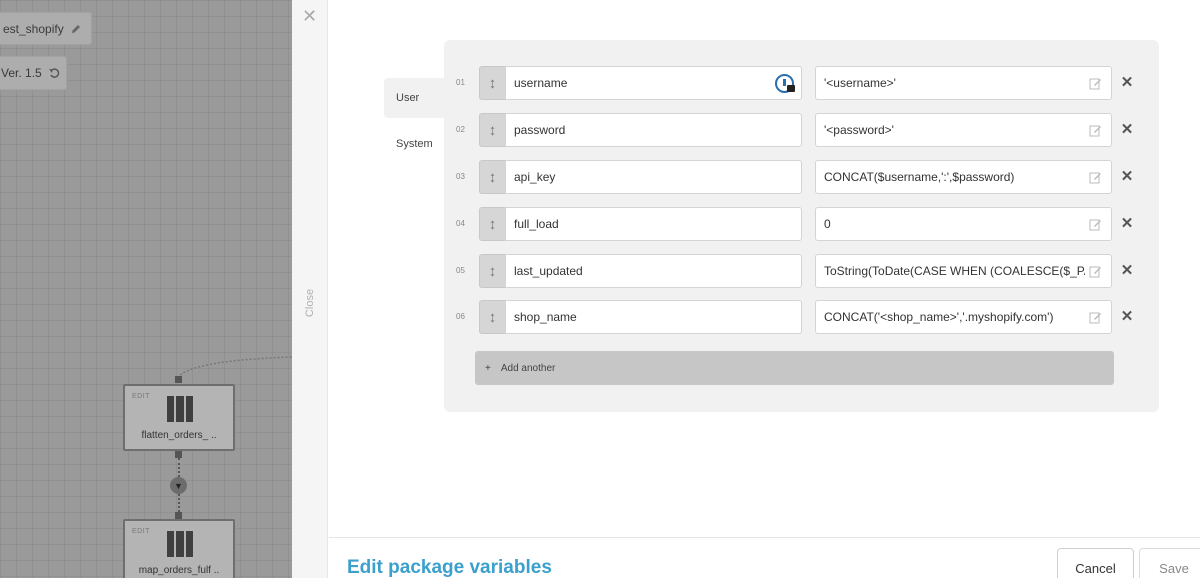 Image resolution: width=1200 pixels, height=578 pixels. Describe the element at coordinates (460, 176) in the screenshot. I see `row-number: 03` at that location.